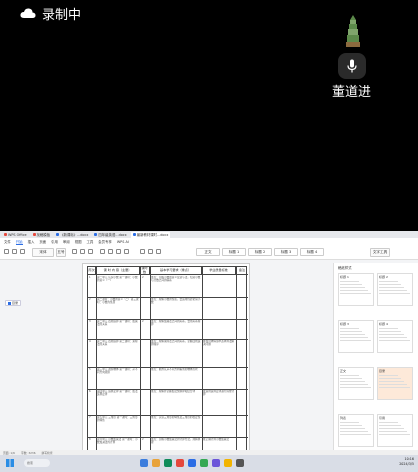 The width and height of the screenshot is (418, 472). What do you see at coordinates (92, 402) in the screenshot?
I see `table-cell-week: 6` at bounding box center [92, 402].